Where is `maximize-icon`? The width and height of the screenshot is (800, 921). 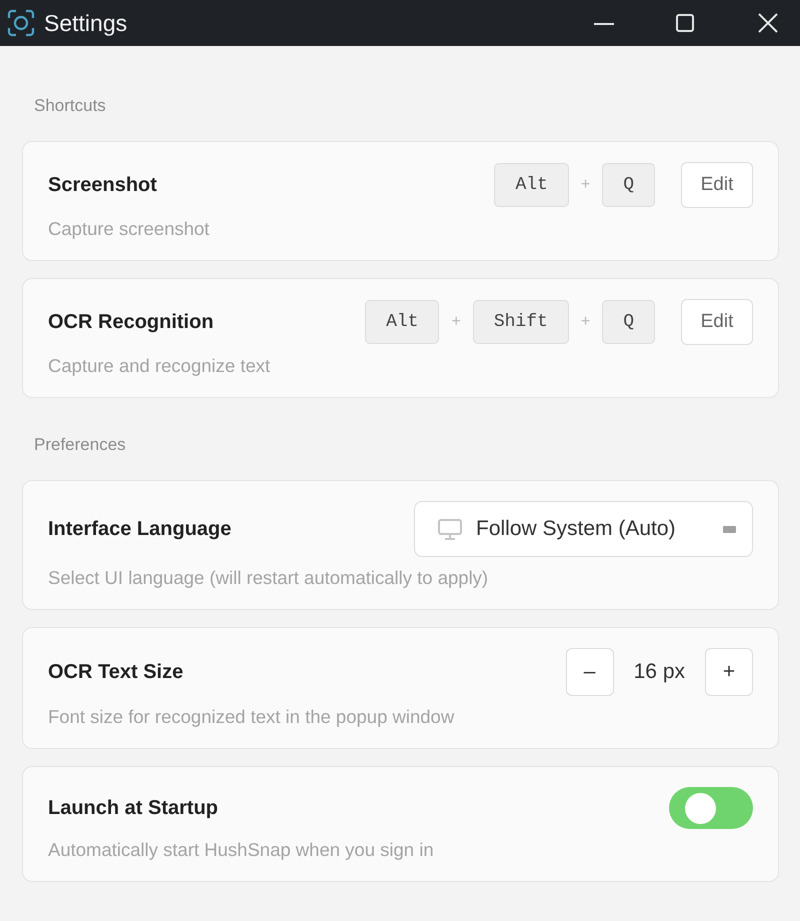 maximize-icon is located at coordinates (685, 23).